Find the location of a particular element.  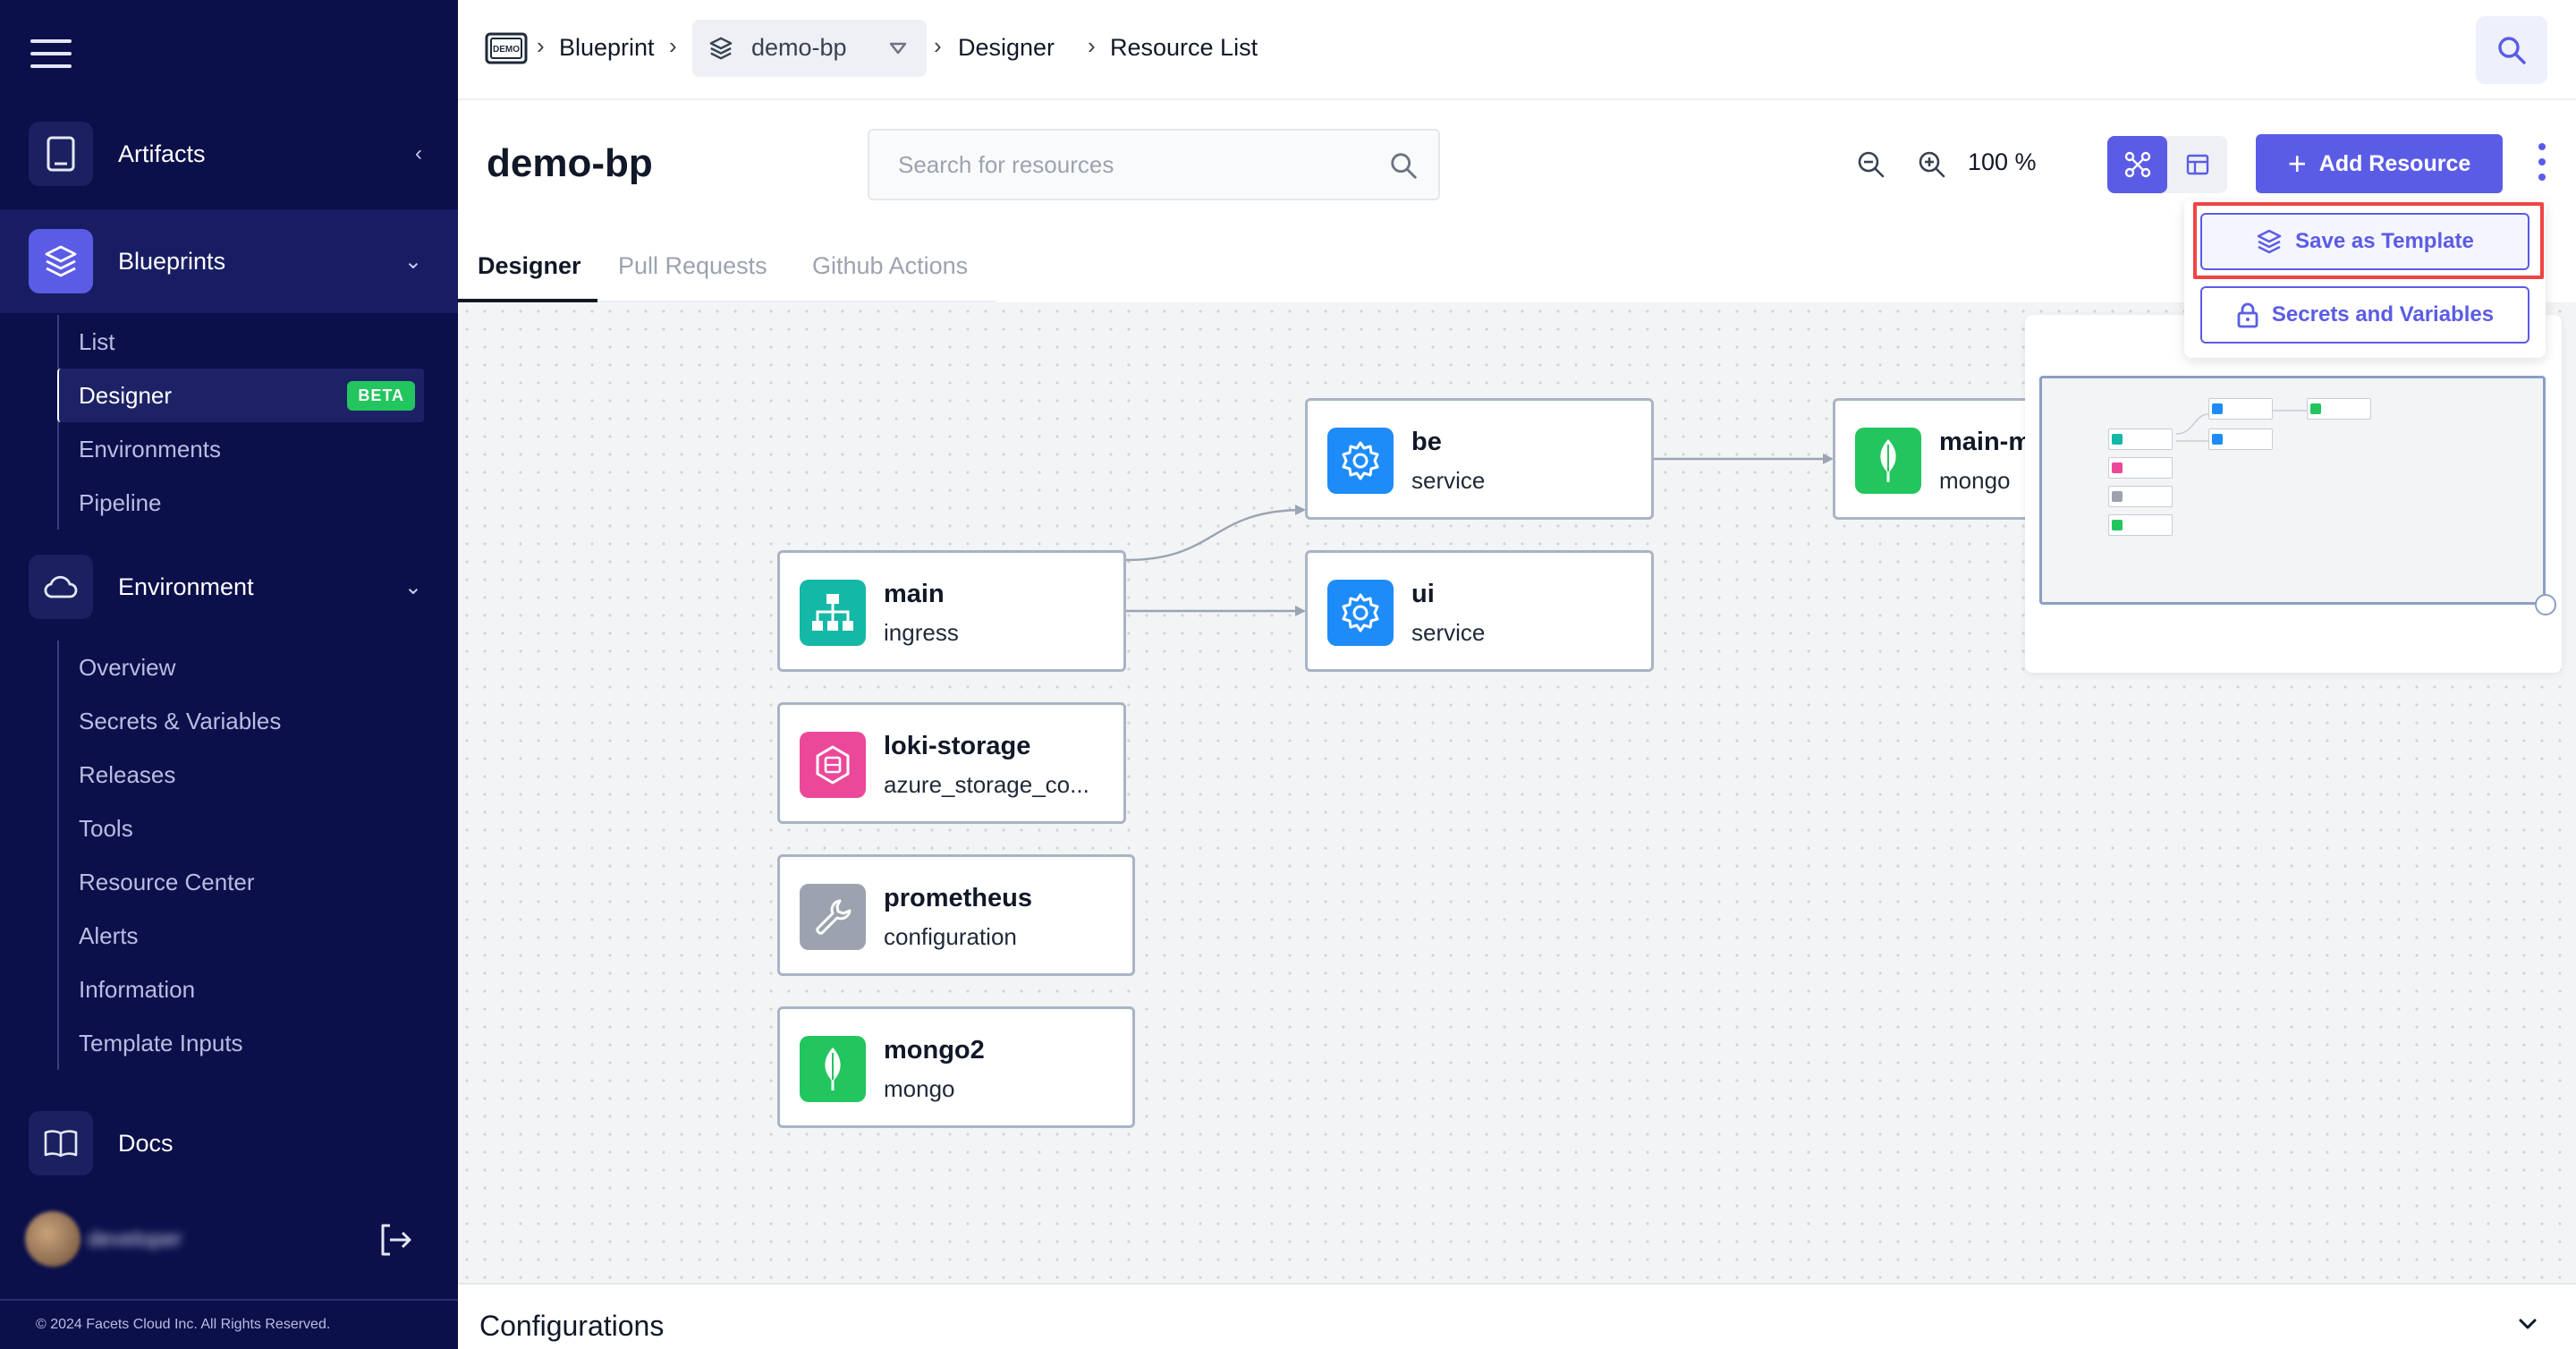

sidebar-item-environments: Environments is located at coordinates (241, 449).